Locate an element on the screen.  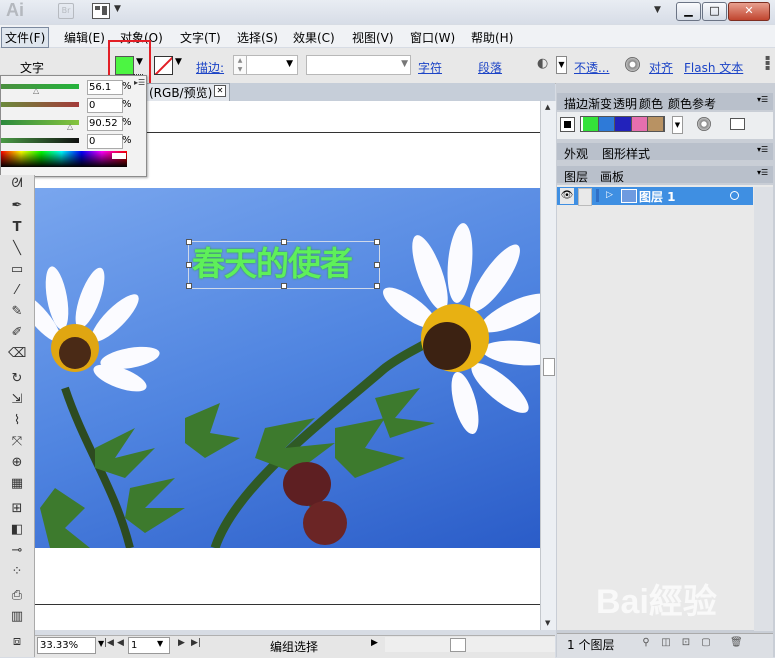
new-layer-icon: ▢ is located at coordinates (706, 643).